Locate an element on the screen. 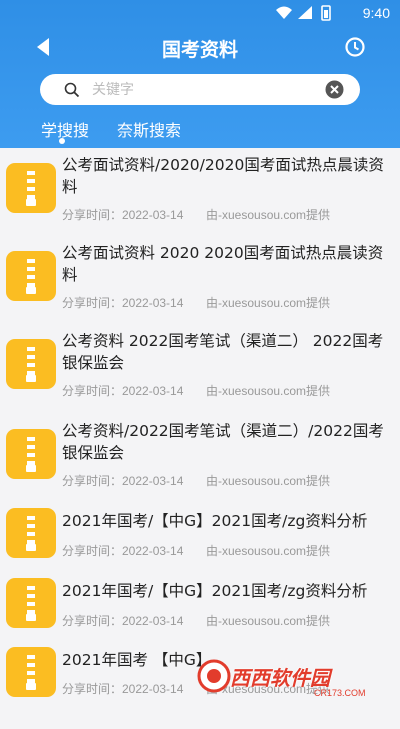  search-bar is located at coordinates (200, 89).